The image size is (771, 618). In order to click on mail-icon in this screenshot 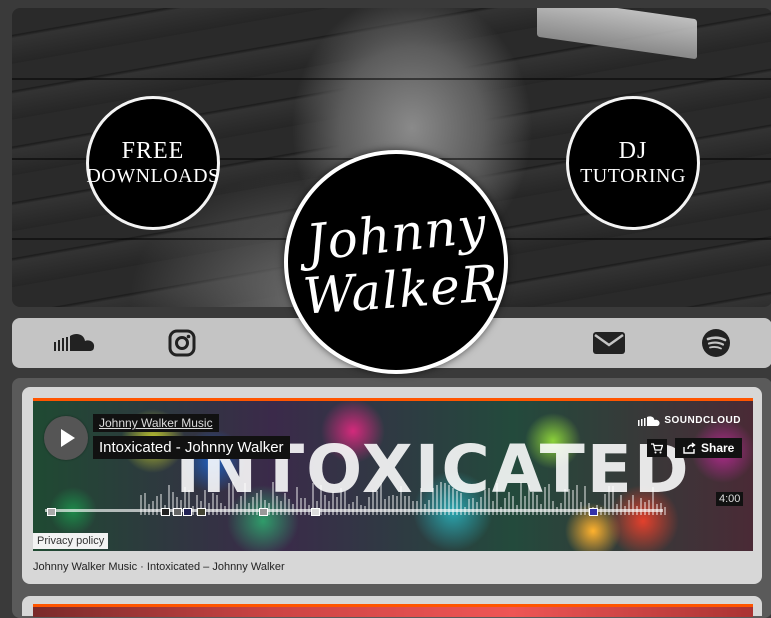, I will do `click(609, 343)`.